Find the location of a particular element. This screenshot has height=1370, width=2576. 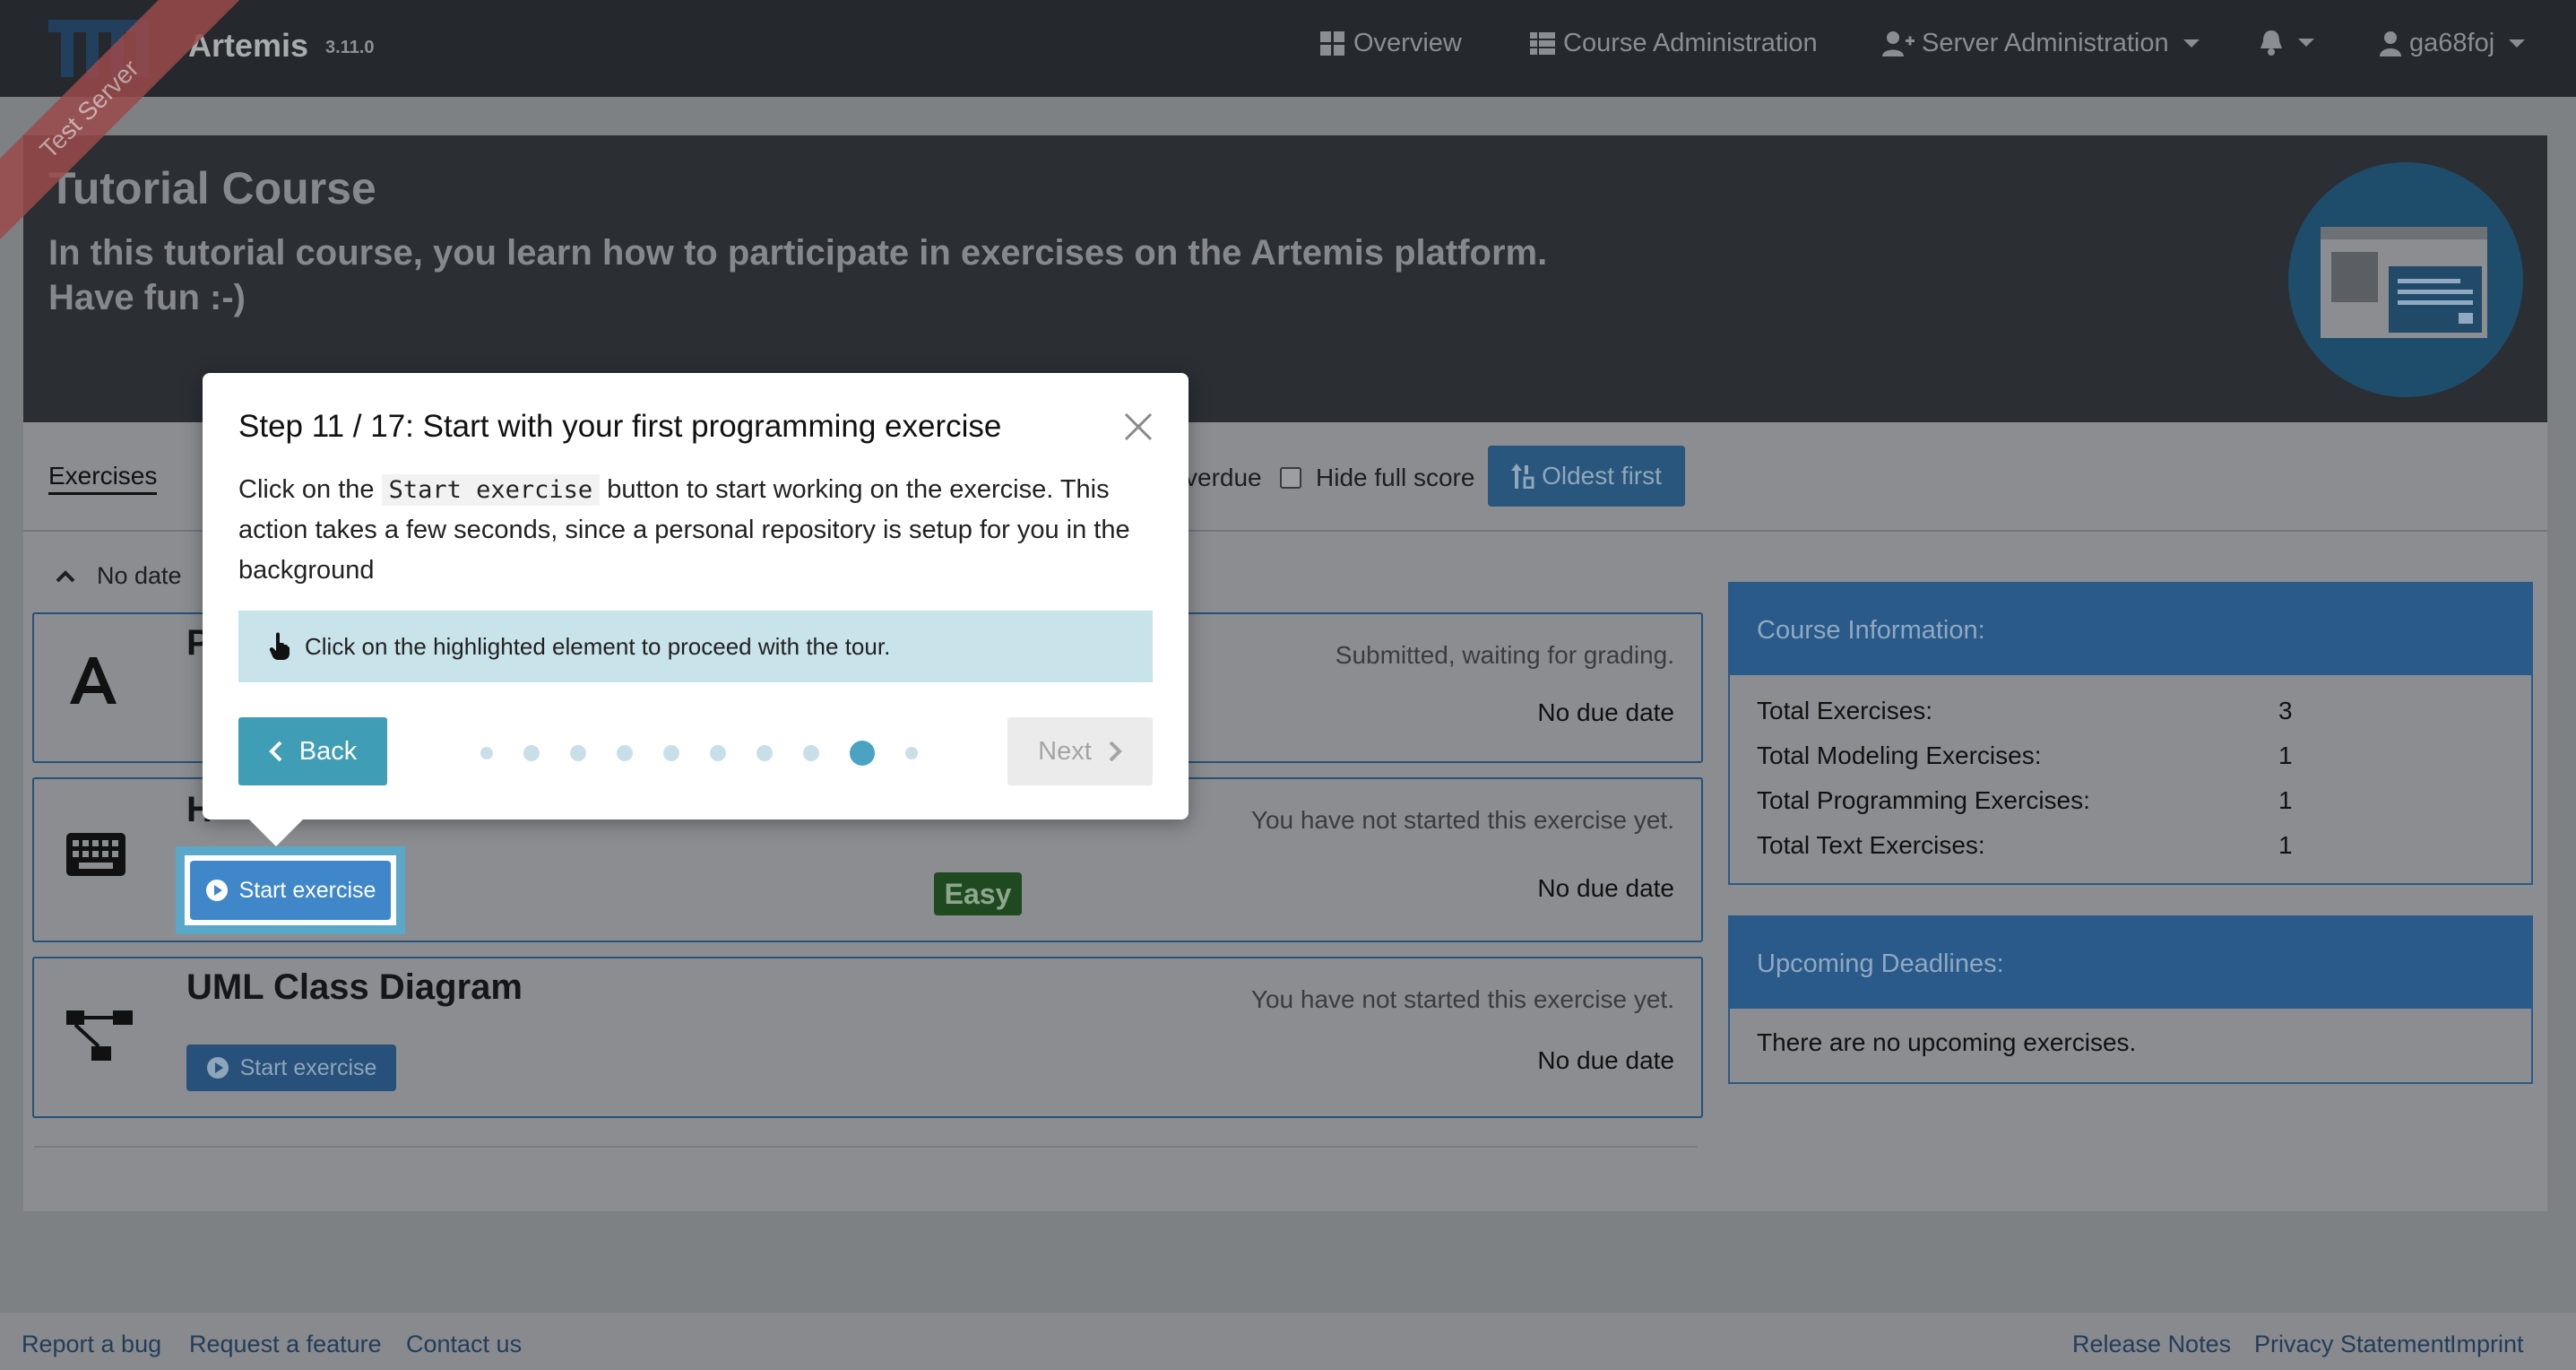

nav-server-administration: Server Administration is located at coordinates (2041, 43).